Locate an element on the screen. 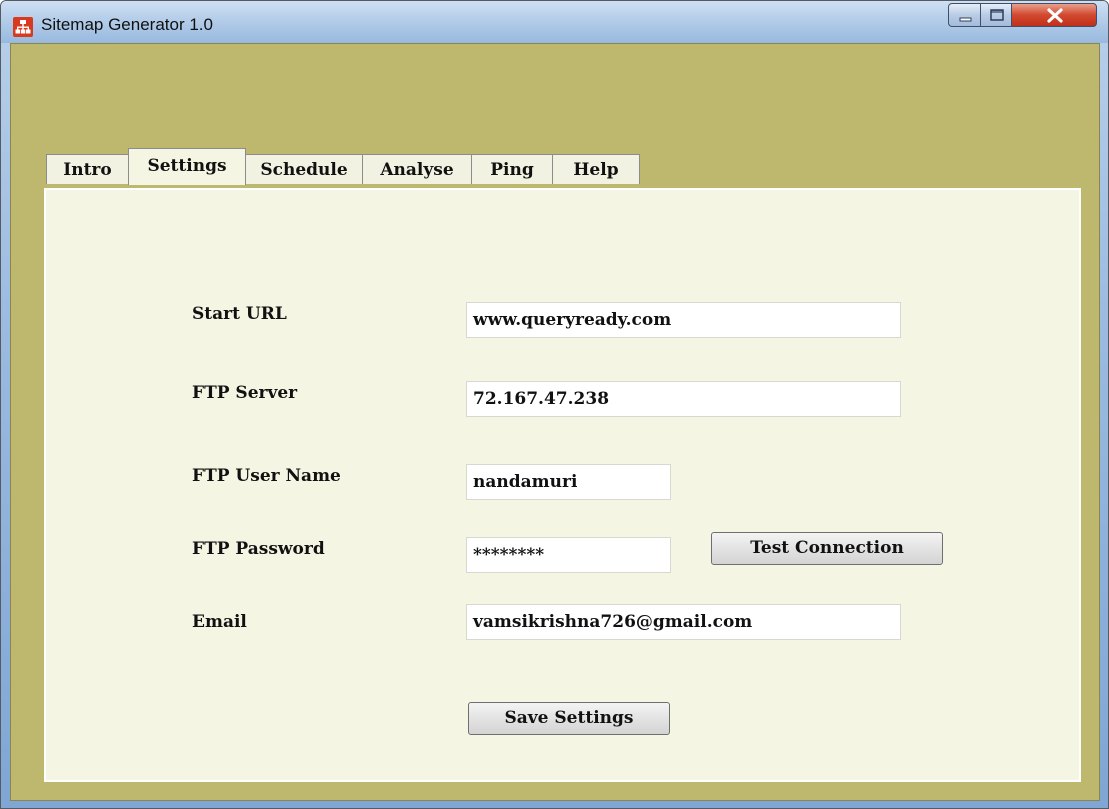  ftp-password-label: FTP Password is located at coordinates (258, 549).